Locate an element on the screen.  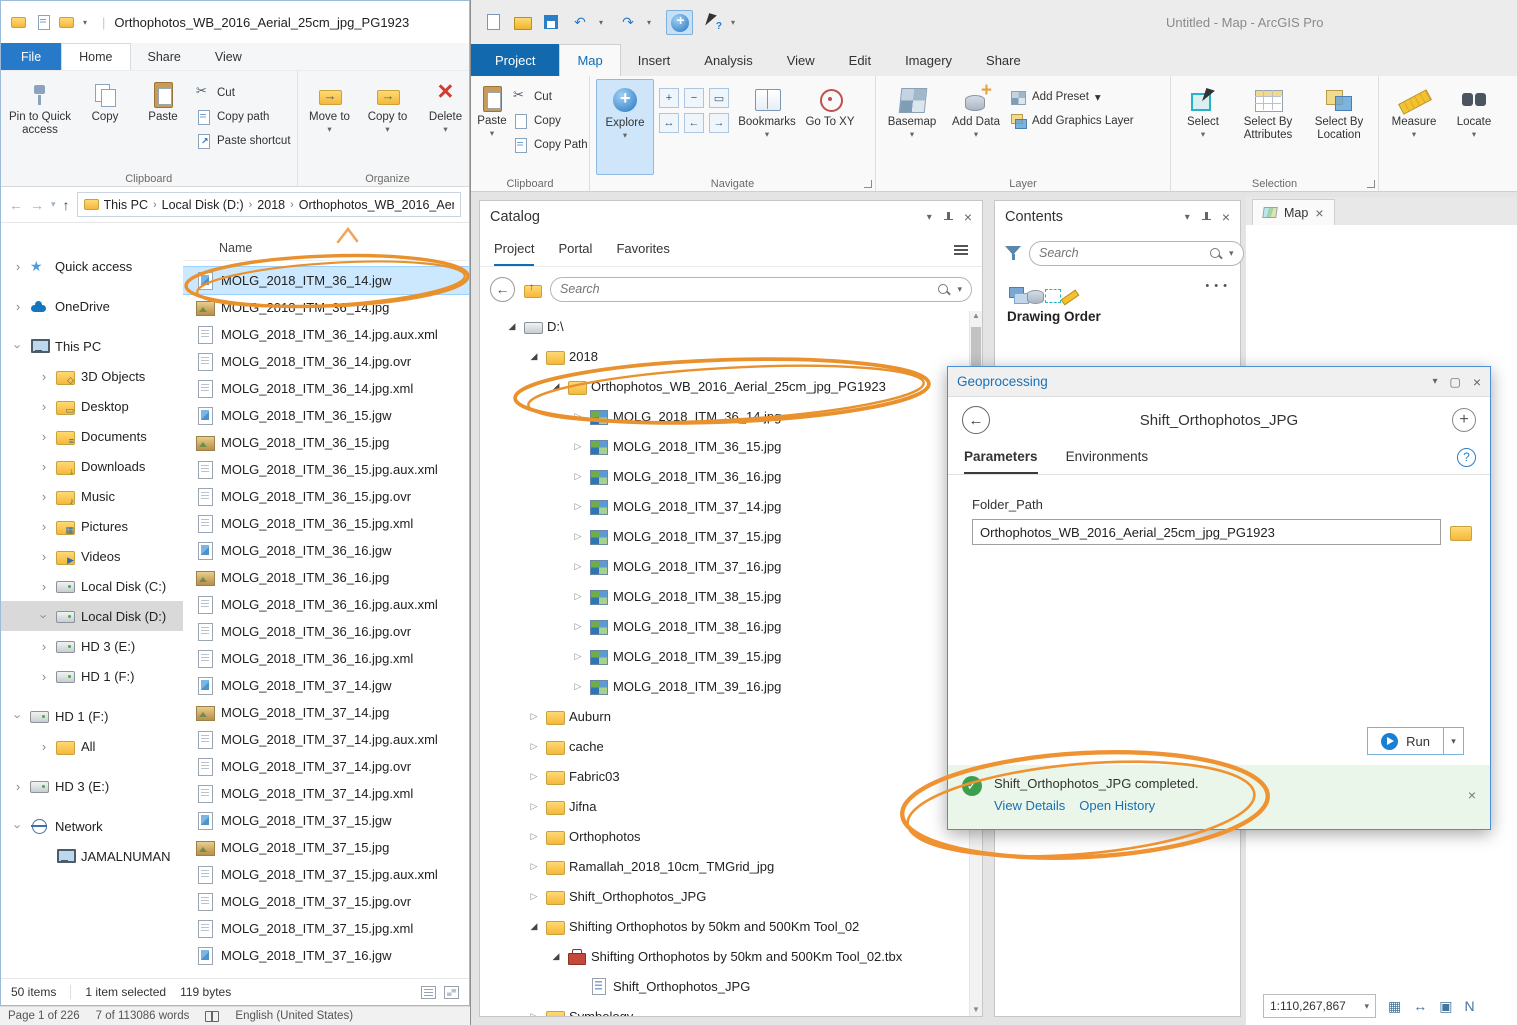
catalog-dropdown-icon: ▾ is located at coordinates (929, 217).